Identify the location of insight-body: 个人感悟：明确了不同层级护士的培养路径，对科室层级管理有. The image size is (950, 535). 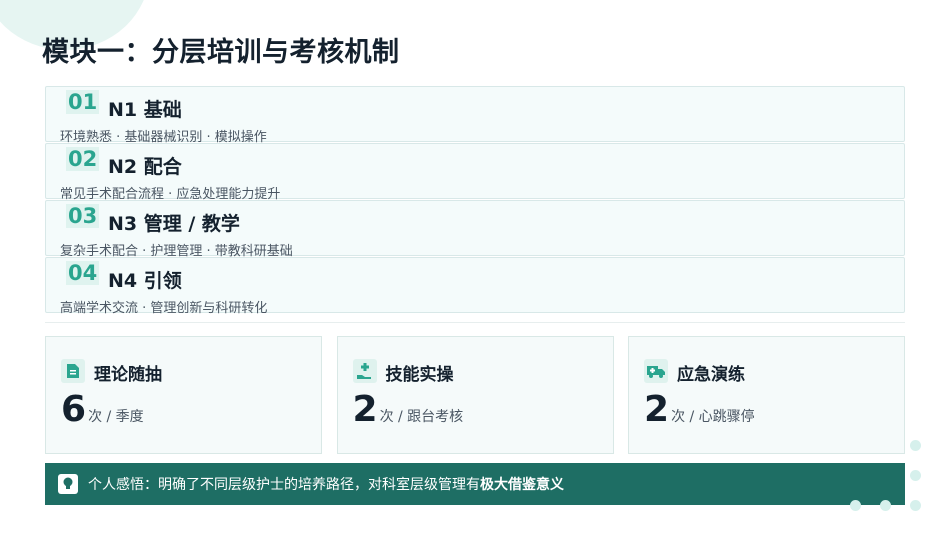
(284, 485).